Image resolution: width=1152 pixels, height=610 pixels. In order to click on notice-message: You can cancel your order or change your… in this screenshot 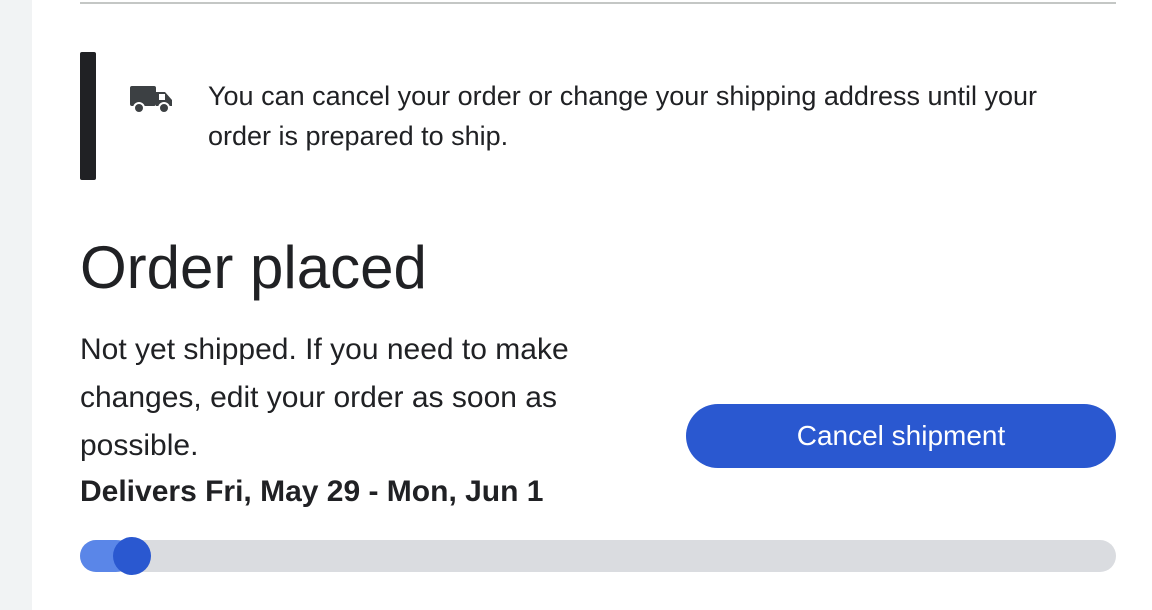, I will do `click(623, 116)`.